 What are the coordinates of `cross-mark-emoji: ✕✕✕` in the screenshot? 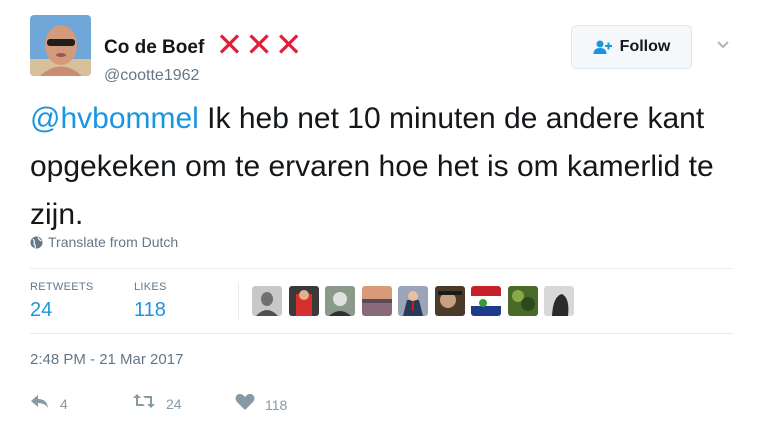 It's located at (260, 44).